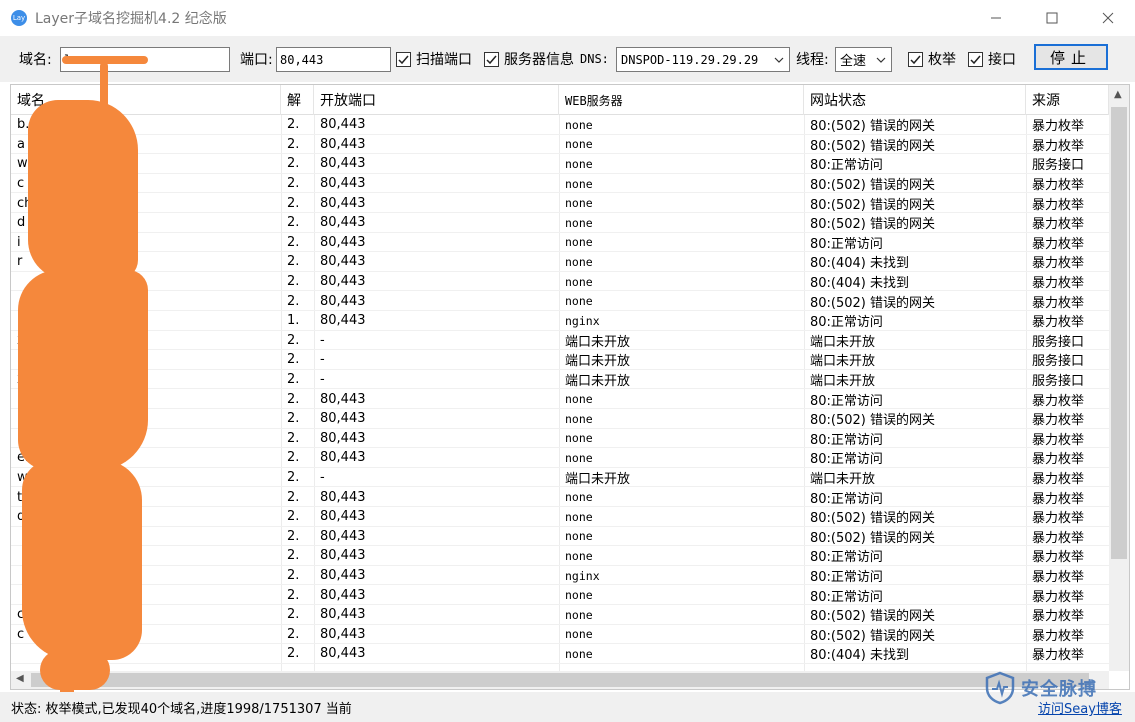 This screenshot has width=1135, height=722. Describe the element at coordinates (560, 478) in the screenshot. I see `table-row: w 2. - 端口未开放 端口未开放 暴力枚举` at that location.